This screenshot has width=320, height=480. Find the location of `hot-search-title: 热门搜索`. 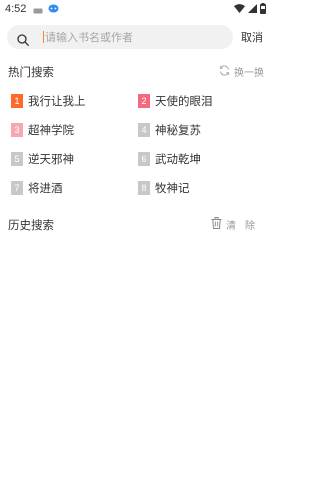

hot-search-title: 热门搜索 is located at coordinates (31, 72).